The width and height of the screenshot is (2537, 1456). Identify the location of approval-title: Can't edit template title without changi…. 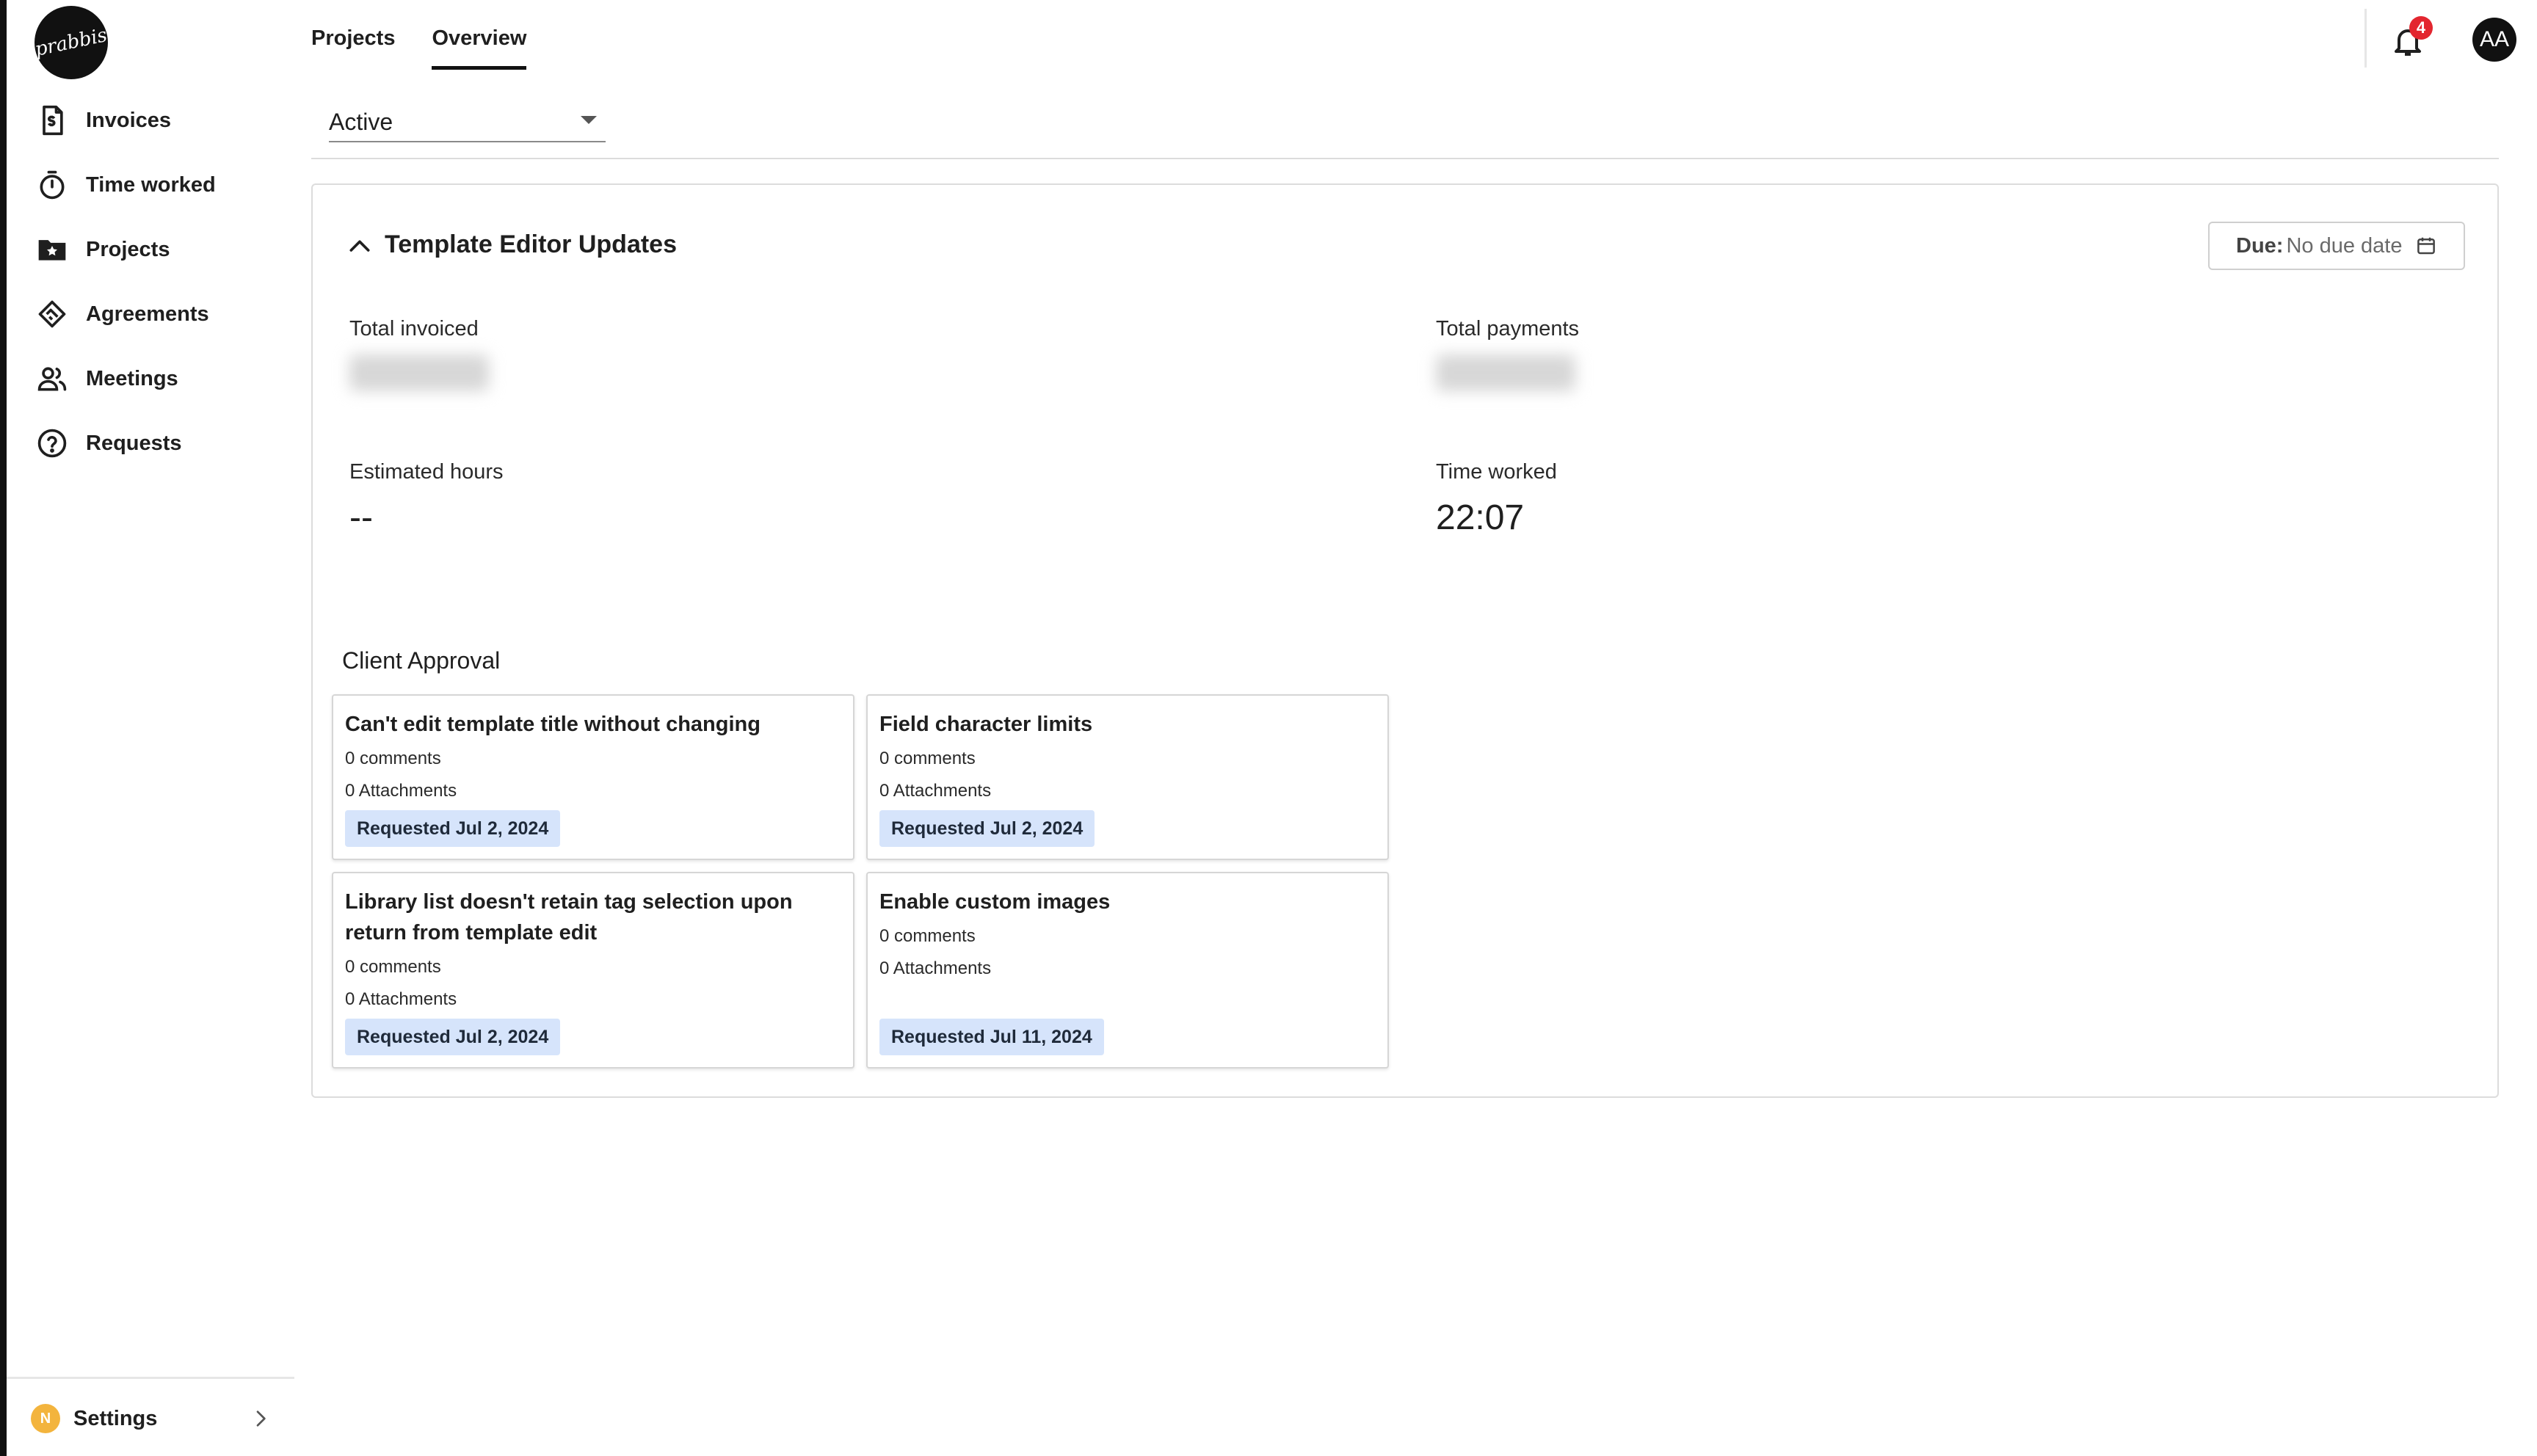
(553, 724).